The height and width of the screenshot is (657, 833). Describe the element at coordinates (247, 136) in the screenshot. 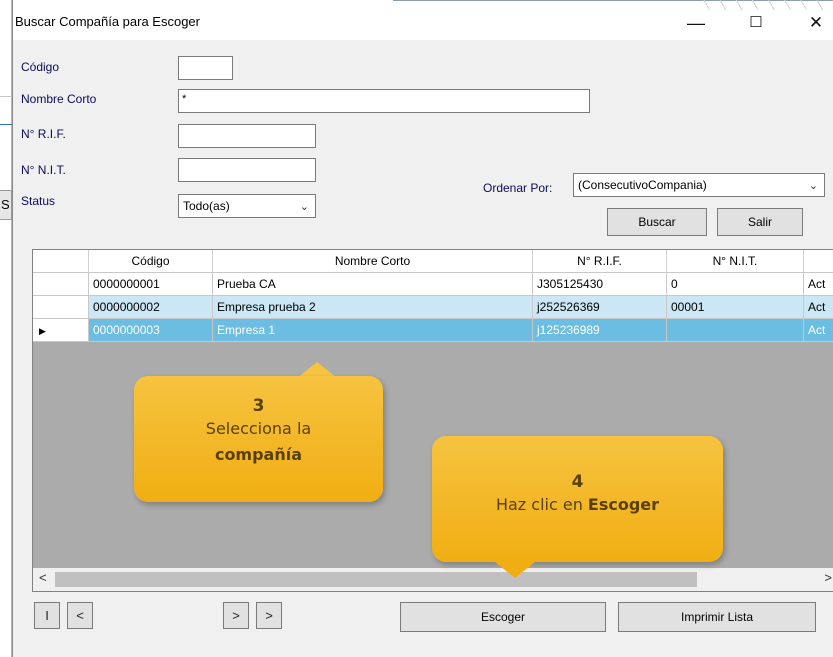

I see `rif-input` at that location.